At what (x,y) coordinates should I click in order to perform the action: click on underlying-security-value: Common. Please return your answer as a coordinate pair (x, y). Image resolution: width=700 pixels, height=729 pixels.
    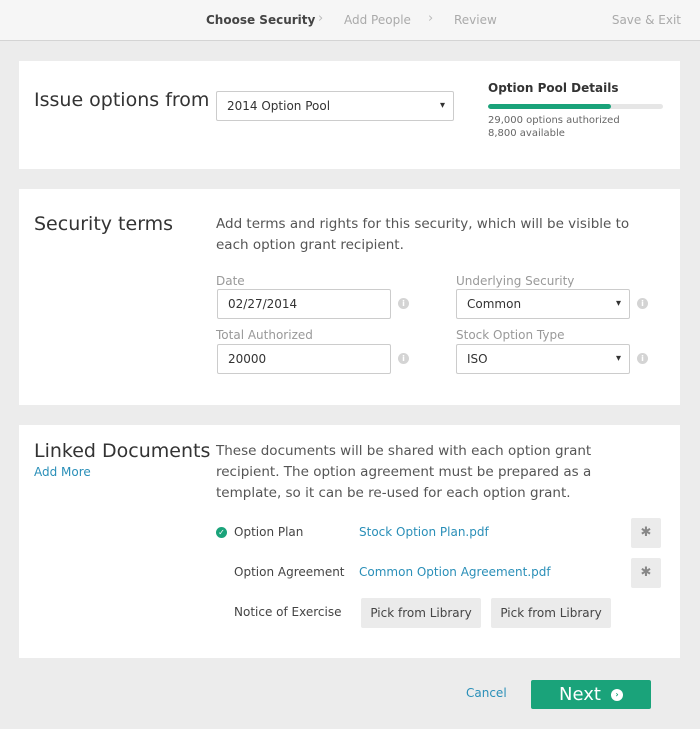
    Looking at the image, I should click on (494, 304).